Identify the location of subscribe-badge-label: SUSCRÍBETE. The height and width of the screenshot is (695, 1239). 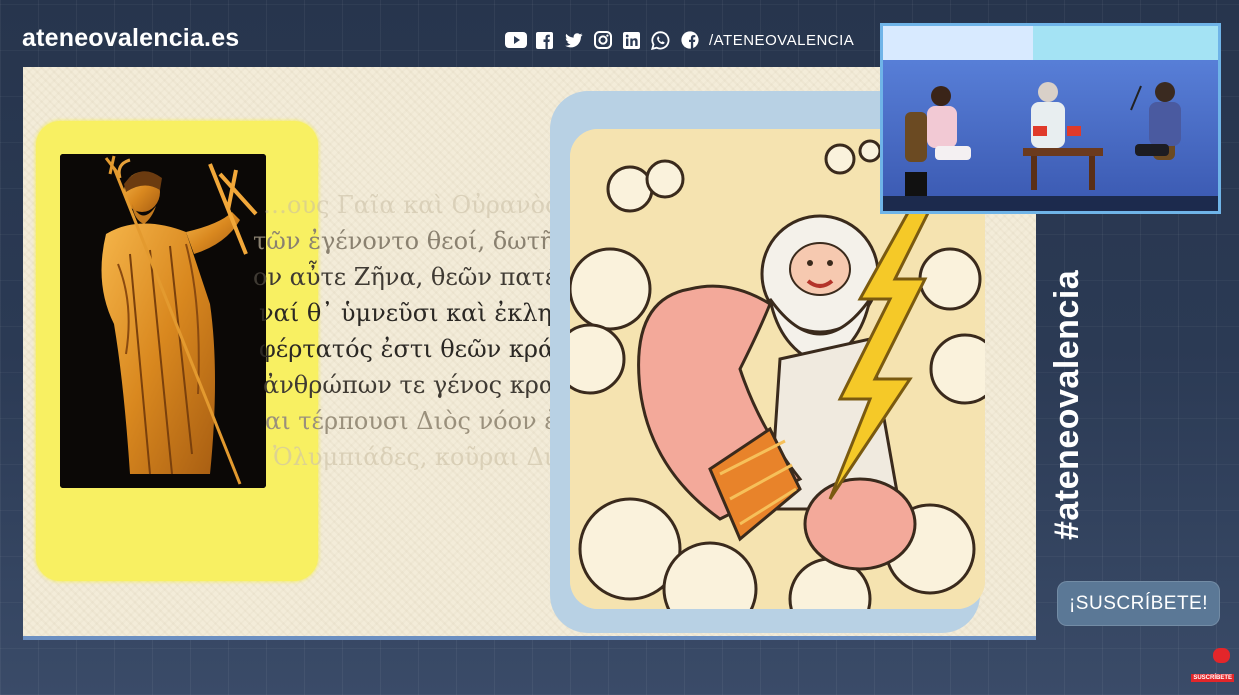
(1212, 678).